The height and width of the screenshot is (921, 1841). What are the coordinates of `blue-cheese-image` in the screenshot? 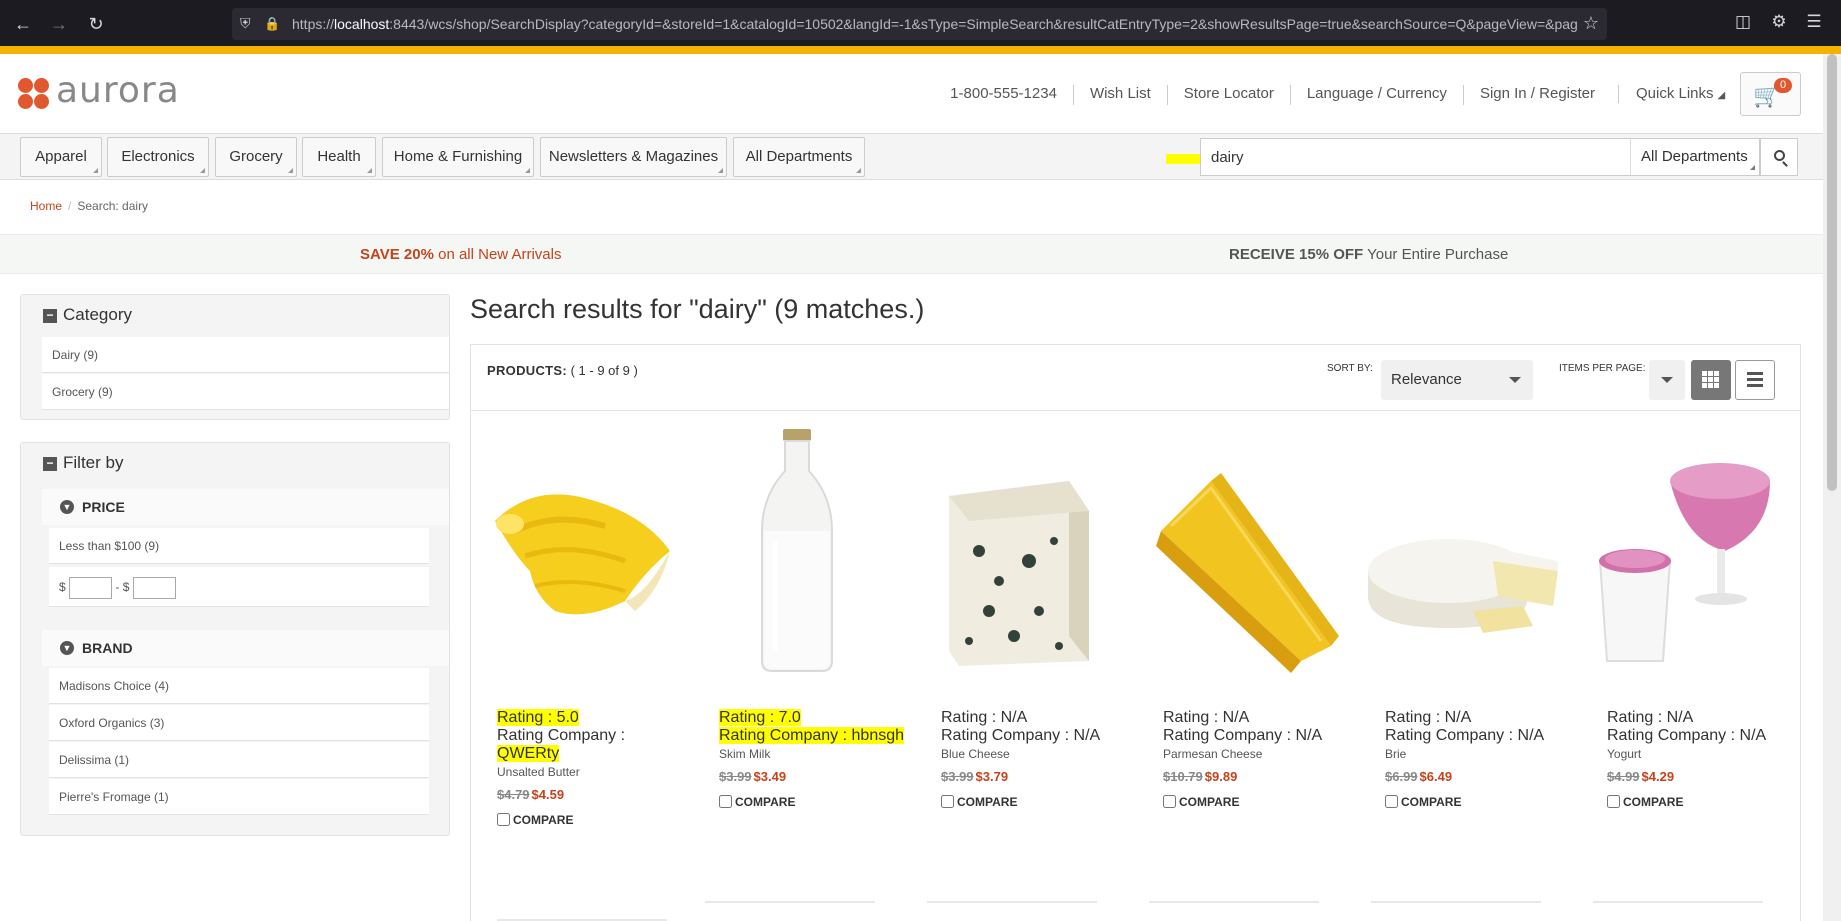 It's located at (1019, 551).